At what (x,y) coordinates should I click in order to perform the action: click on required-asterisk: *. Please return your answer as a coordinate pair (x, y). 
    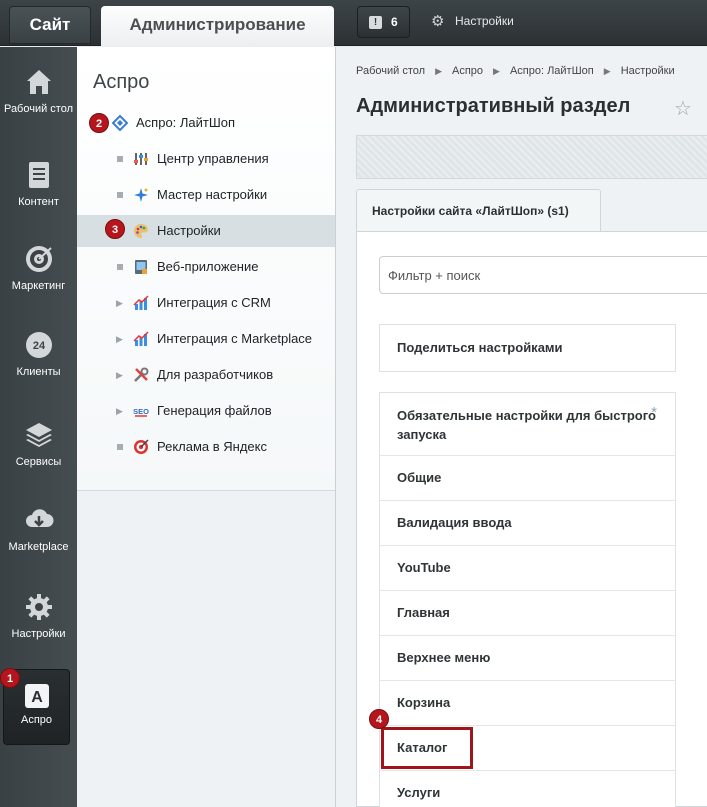
    Looking at the image, I should click on (654, 412).